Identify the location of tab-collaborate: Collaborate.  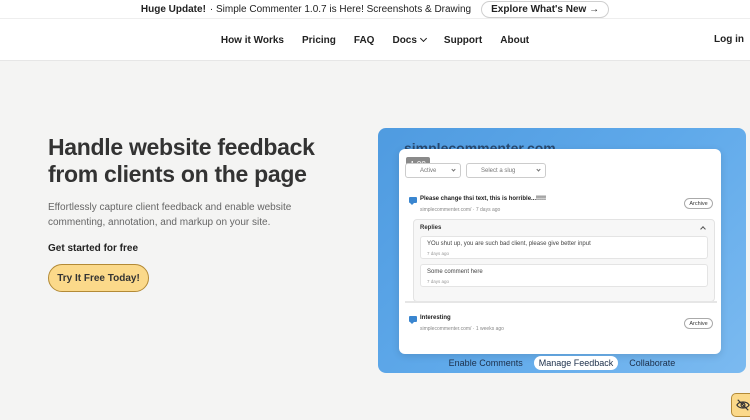
(652, 363).